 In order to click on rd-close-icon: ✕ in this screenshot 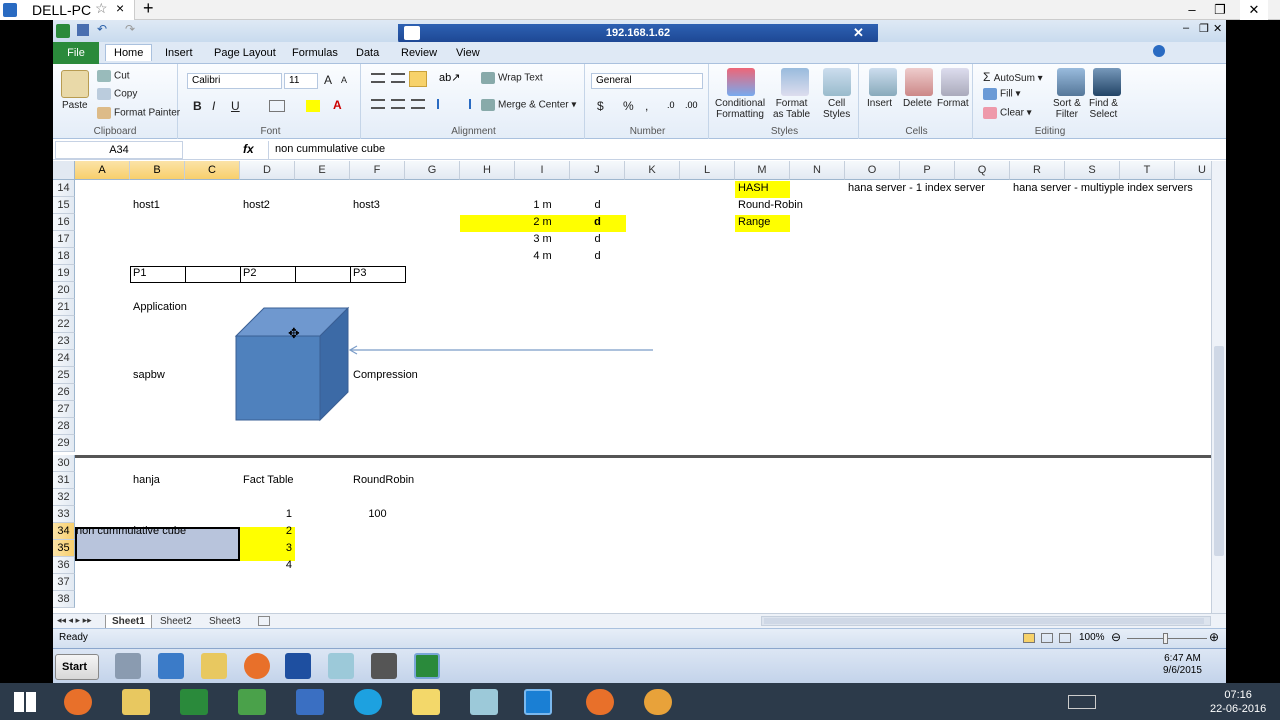, I will do `click(858, 33)`.